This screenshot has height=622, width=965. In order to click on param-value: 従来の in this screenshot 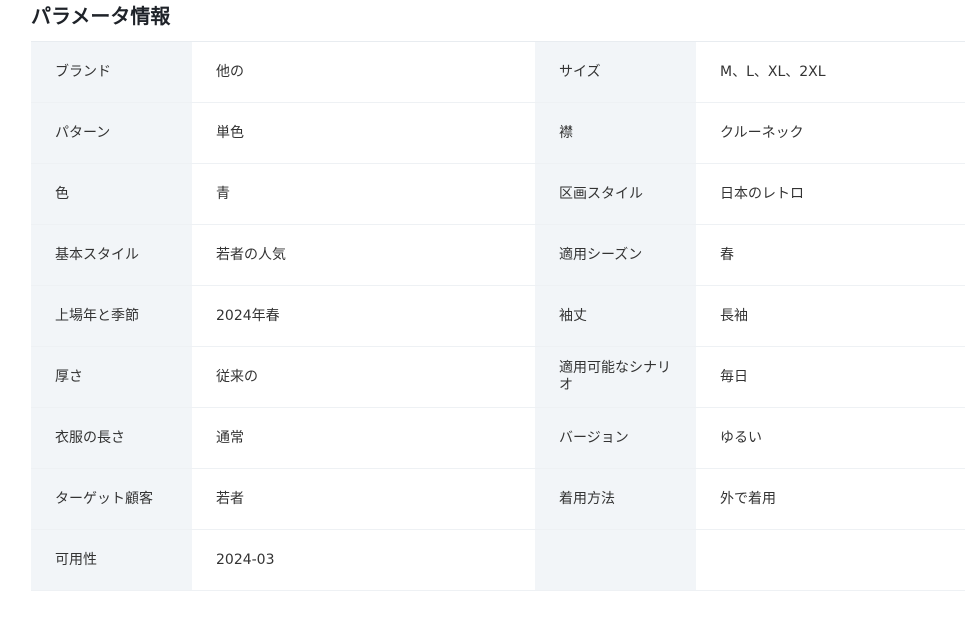, I will do `click(363, 377)`.